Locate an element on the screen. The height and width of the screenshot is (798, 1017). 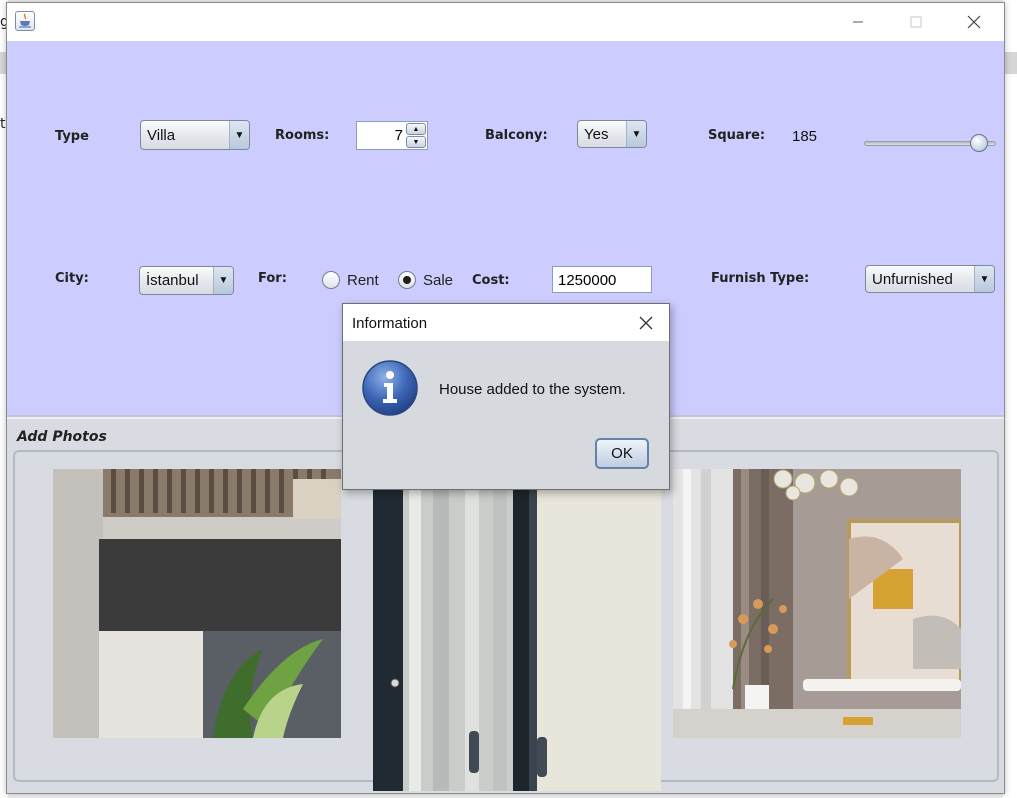
city-combobox: İstanbul ▼ is located at coordinates (186, 280).